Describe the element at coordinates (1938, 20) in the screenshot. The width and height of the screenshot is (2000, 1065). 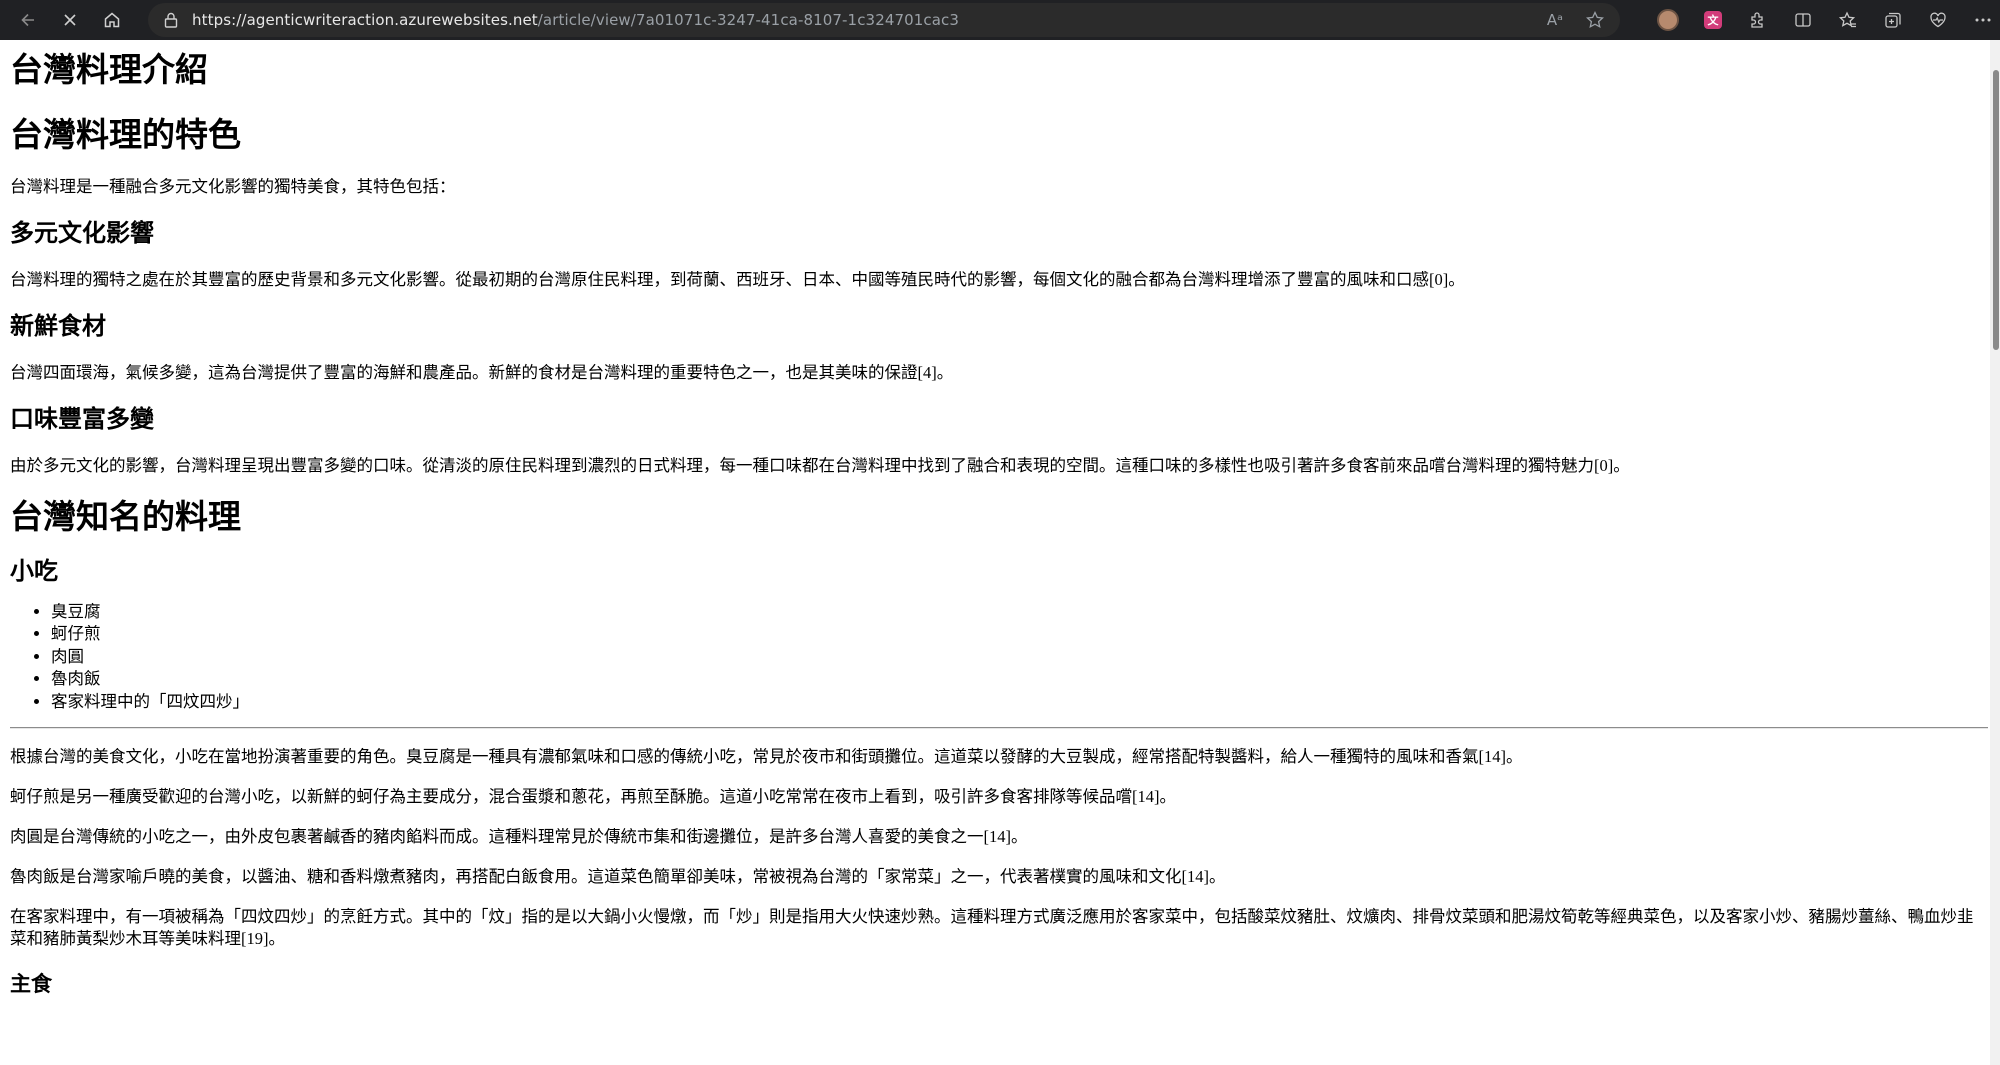
I see `browser-essentials-icon` at that location.